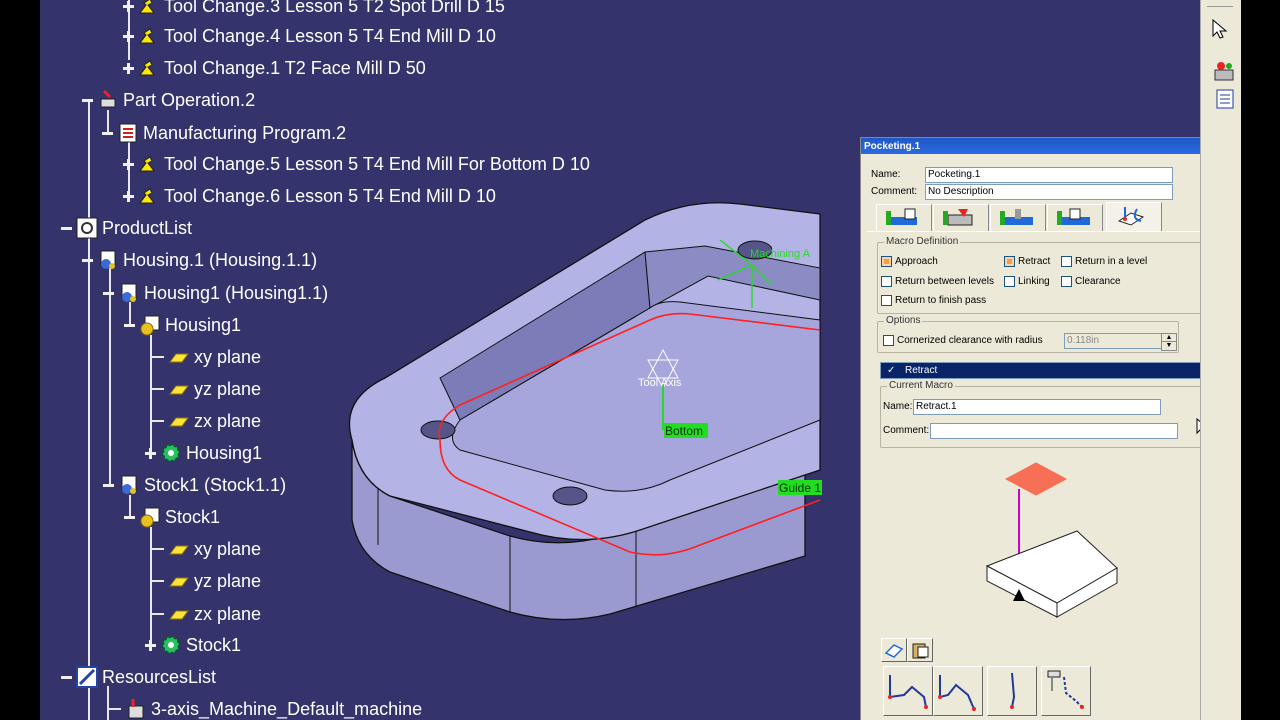  Describe the element at coordinates (245, 132) in the screenshot. I see `tree-label: Manufacturing Program.2` at that location.